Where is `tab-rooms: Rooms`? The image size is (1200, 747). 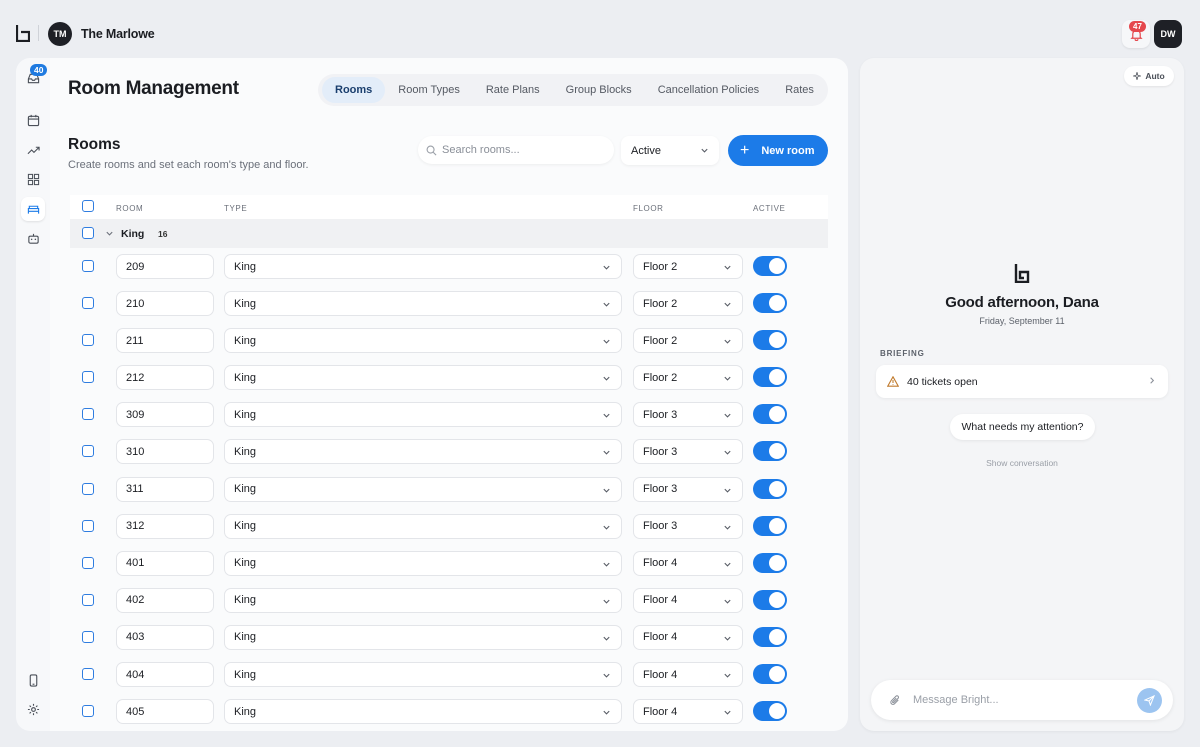 tab-rooms: Rooms is located at coordinates (354, 90).